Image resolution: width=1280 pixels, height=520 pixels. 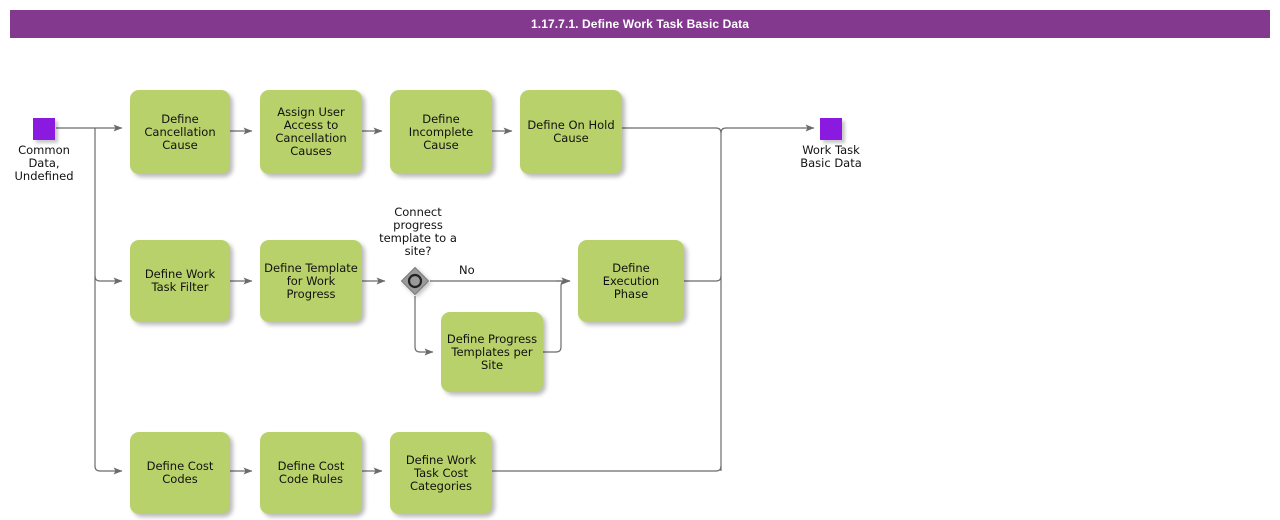 I want to click on task-box: Define Template for Work Progress, so click(x=311, y=281).